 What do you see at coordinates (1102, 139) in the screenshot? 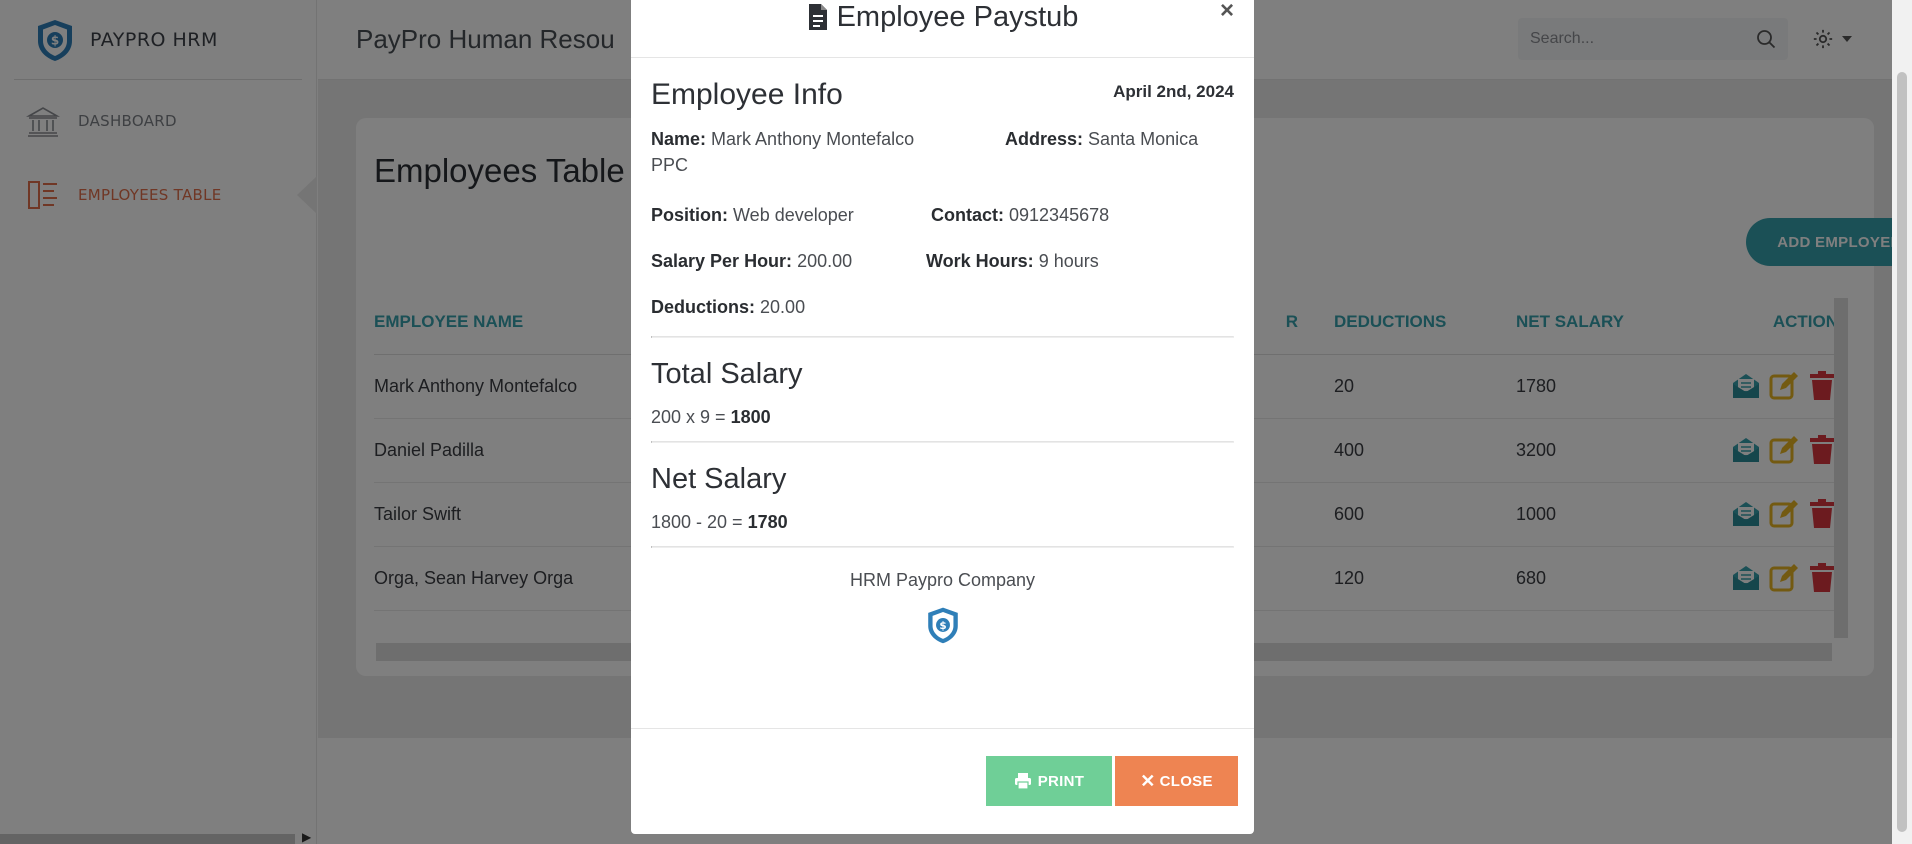
I see `field-address: Address: Santa Monica` at bounding box center [1102, 139].